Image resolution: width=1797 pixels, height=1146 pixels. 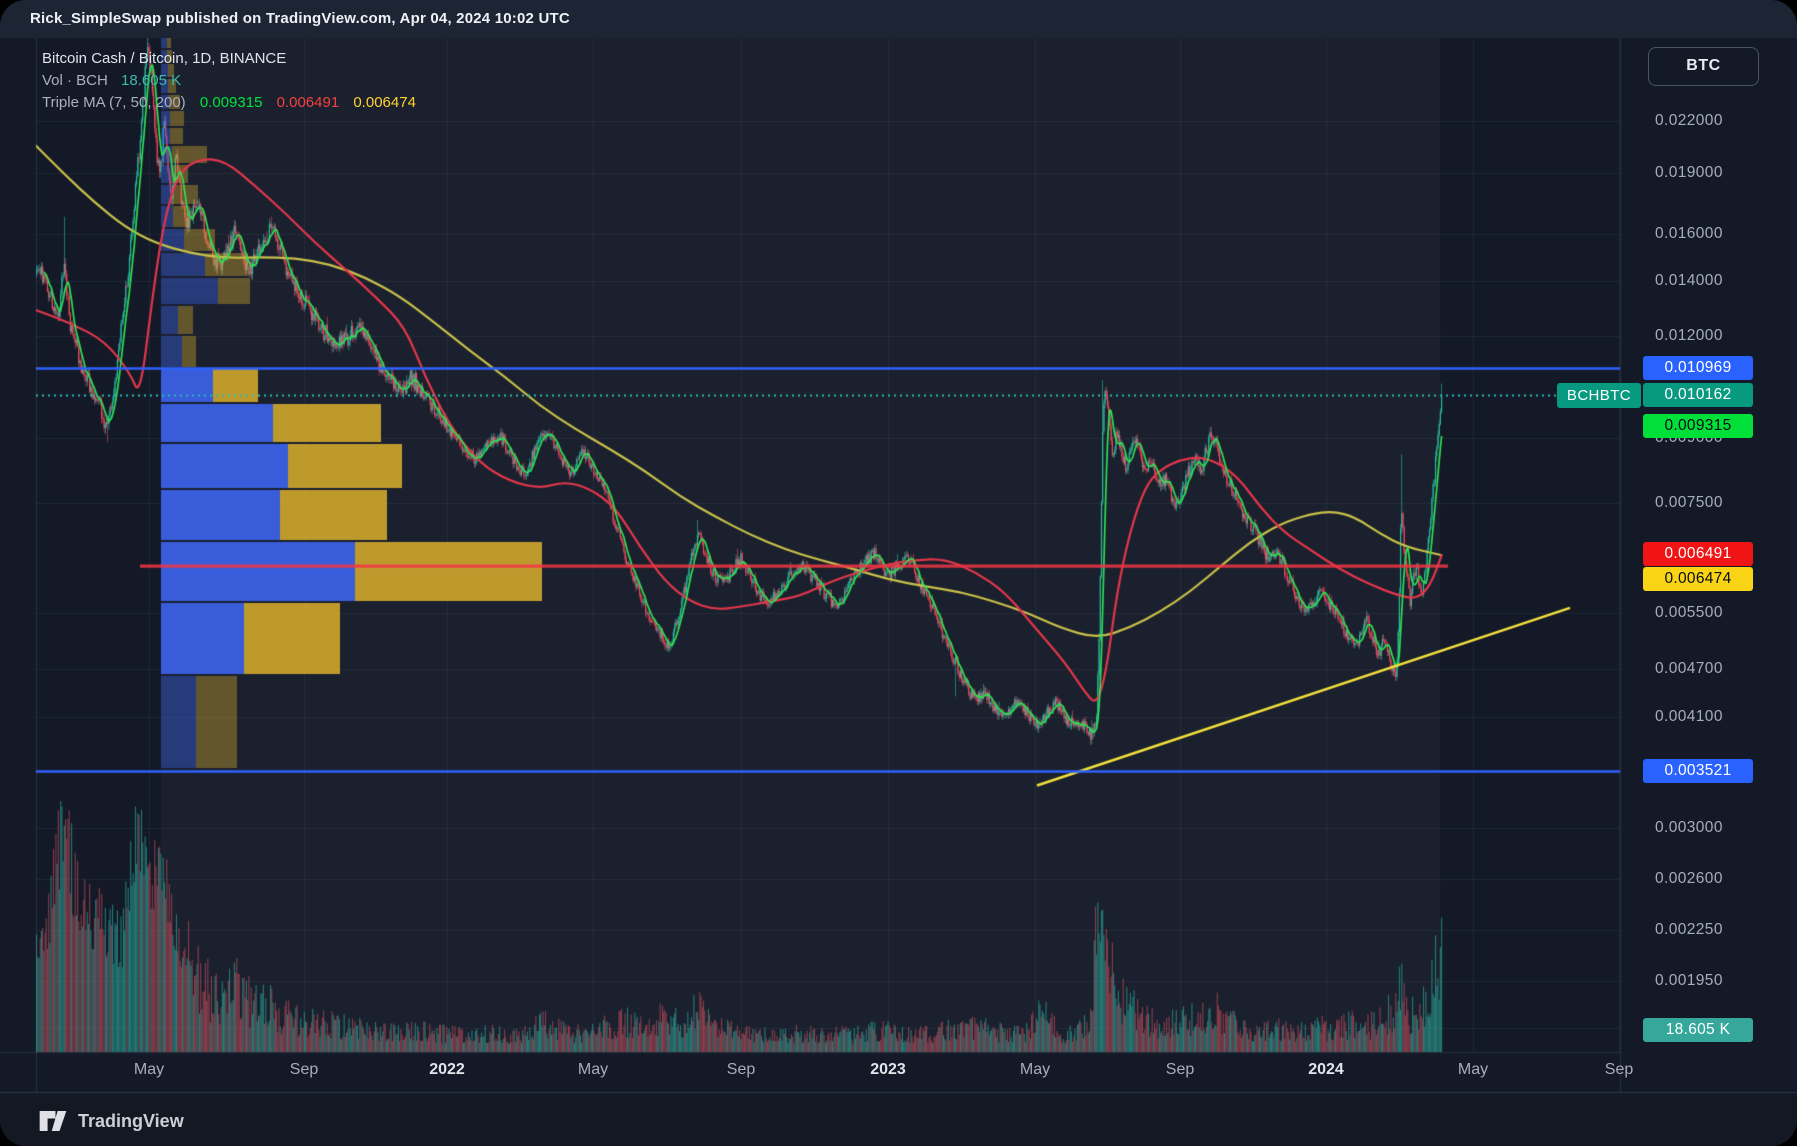 I want to click on ma7-price-badge: 0.009315, so click(x=1698, y=426).